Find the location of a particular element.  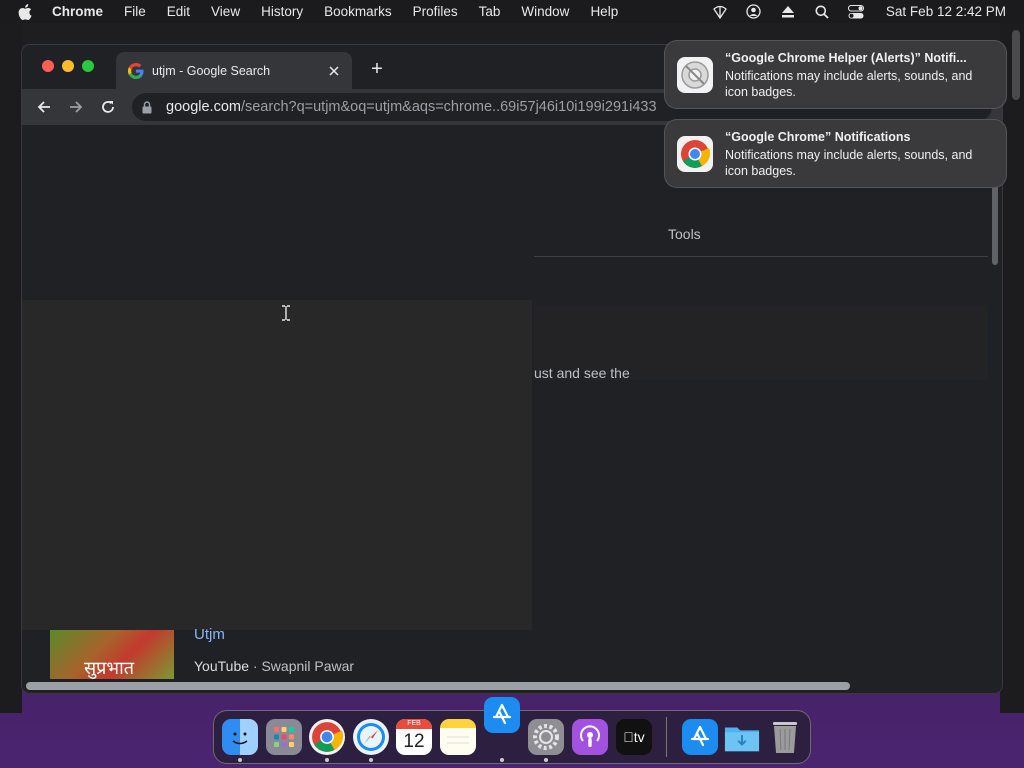

minimize-window-button is located at coordinates (68, 66).